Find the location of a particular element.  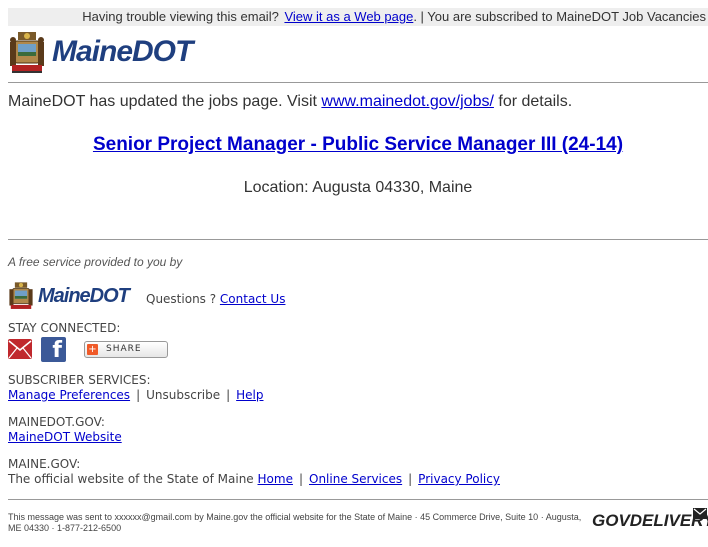

share-label: SHARE is located at coordinates (124, 349).